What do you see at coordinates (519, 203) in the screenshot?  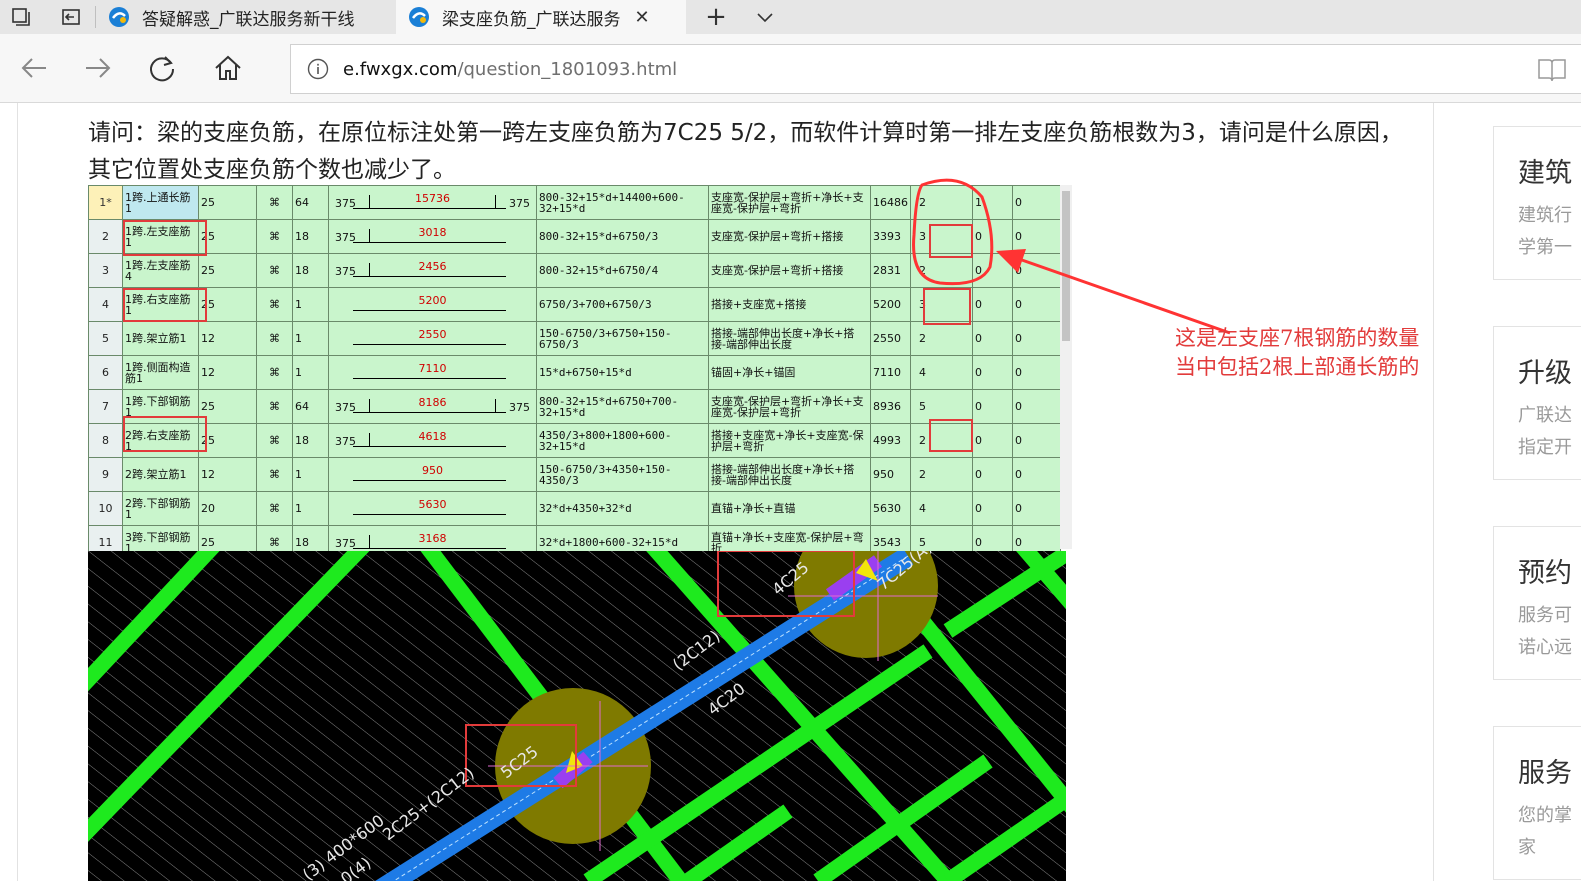 I see `shape-right-length: 375` at bounding box center [519, 203].